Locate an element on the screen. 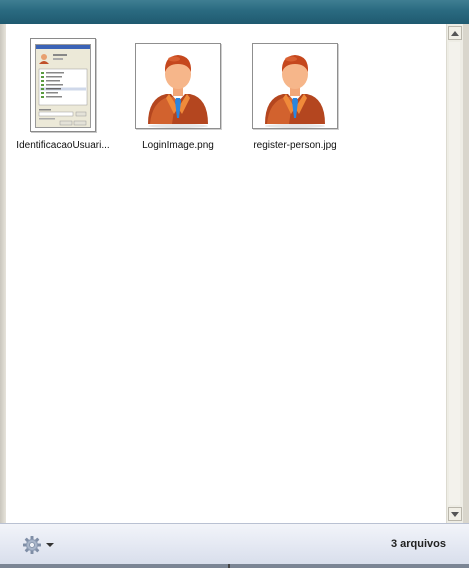 Image resolution: width=469 pixels, height=568 pixels. gear-icon is located at coordinates (32, 545).